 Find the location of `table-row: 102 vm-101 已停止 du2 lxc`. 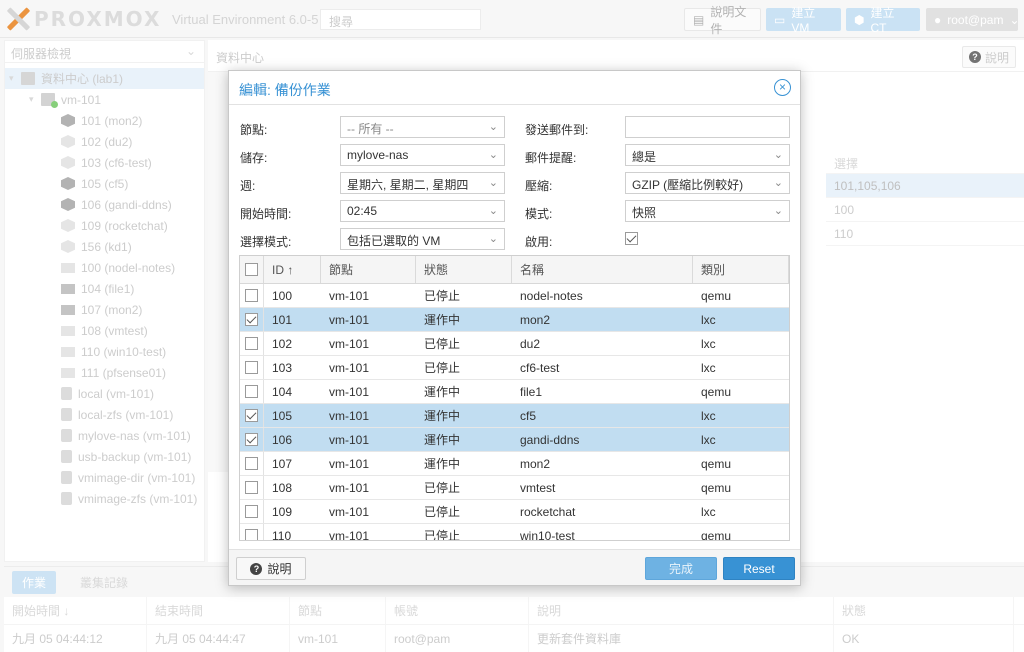

table-row: 102 vm-101 已停止 du2 lxc is located at coordinates (514, 344).